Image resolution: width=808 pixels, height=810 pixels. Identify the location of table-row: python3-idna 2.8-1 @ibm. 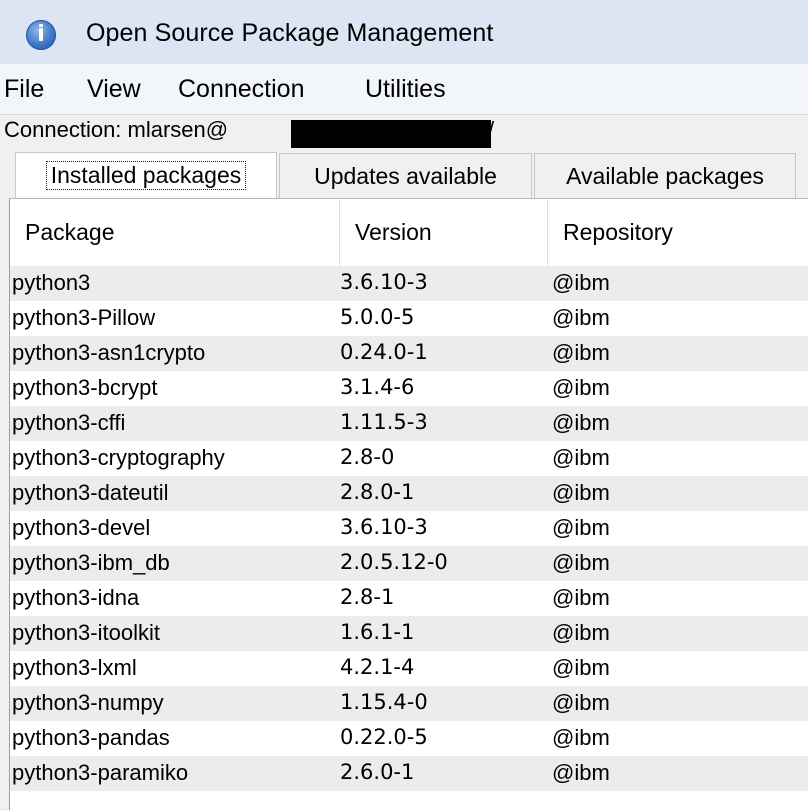
(409, 598).